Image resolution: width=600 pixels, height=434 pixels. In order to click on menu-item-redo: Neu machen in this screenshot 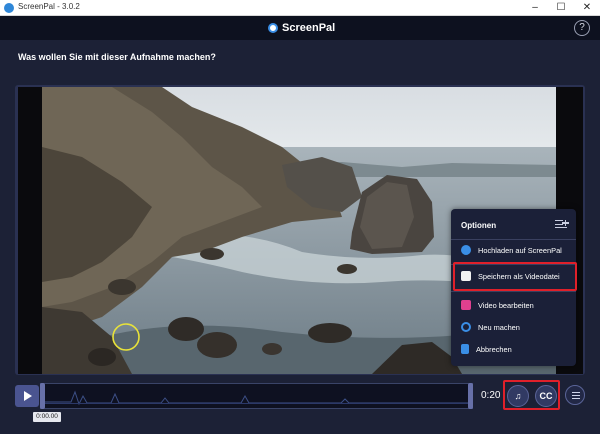, I will do `click(513, 327)`.